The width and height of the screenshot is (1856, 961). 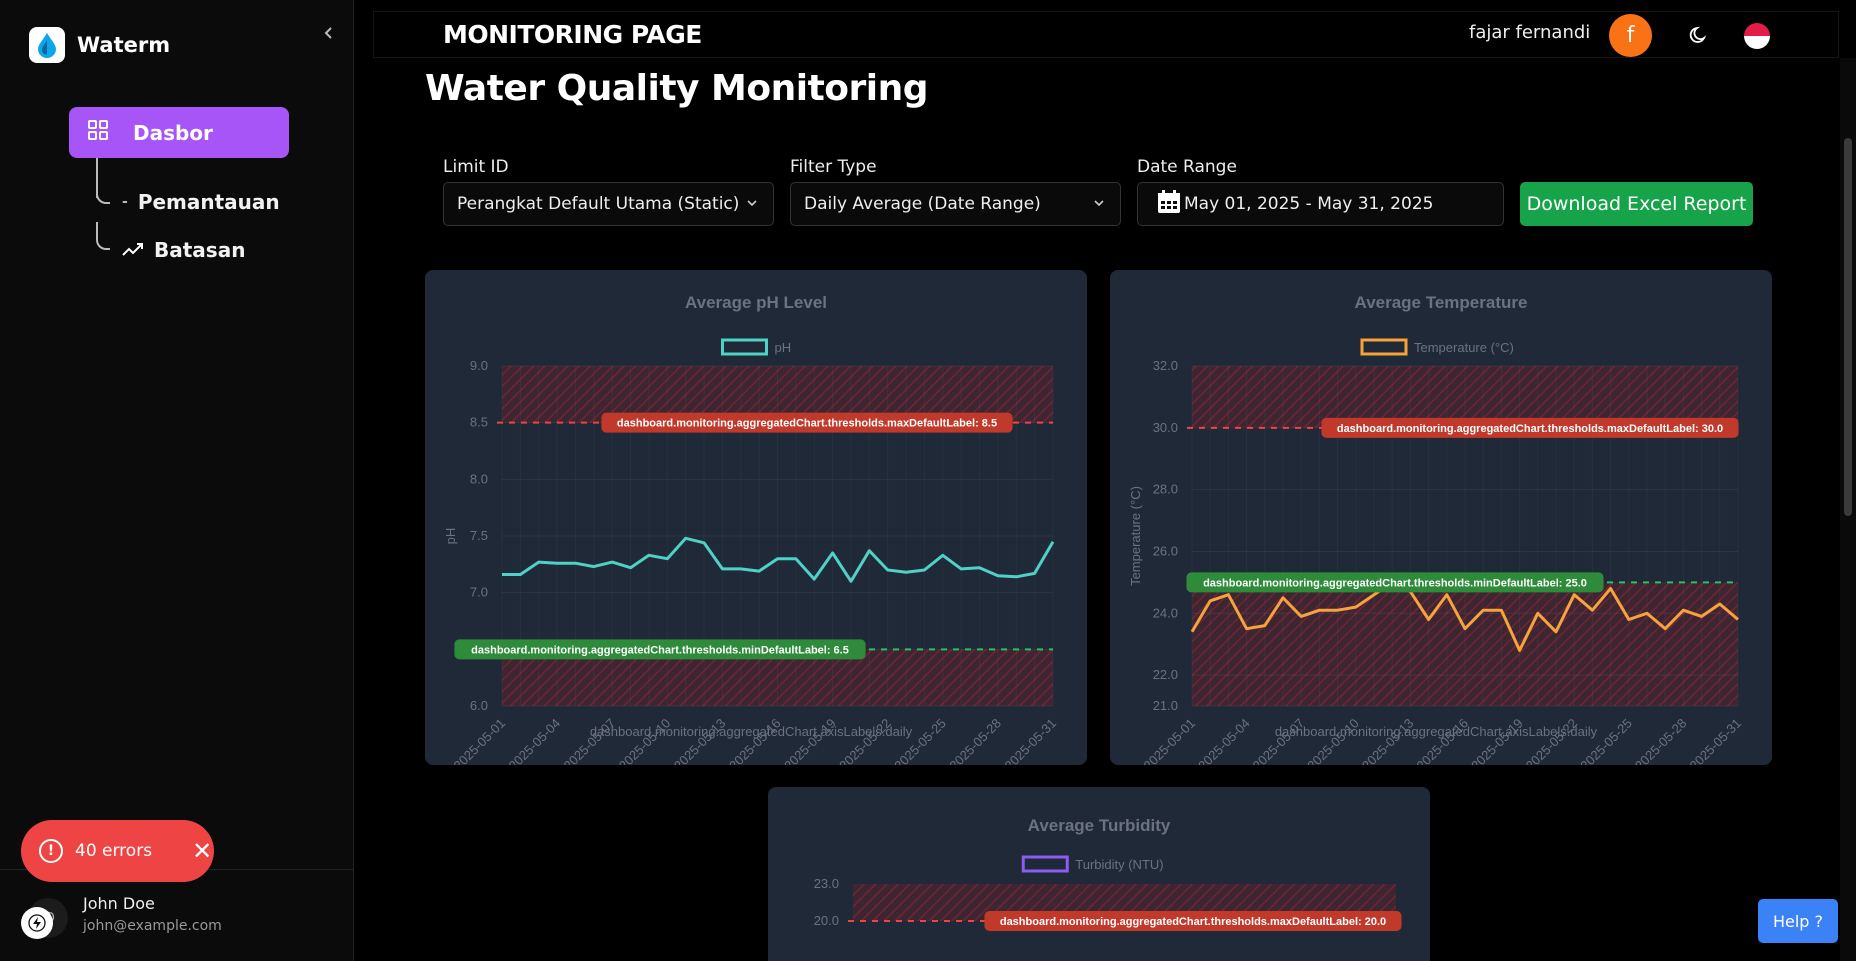 I want to click on y-tick-label: 8.0, so click(x=479, y=478).